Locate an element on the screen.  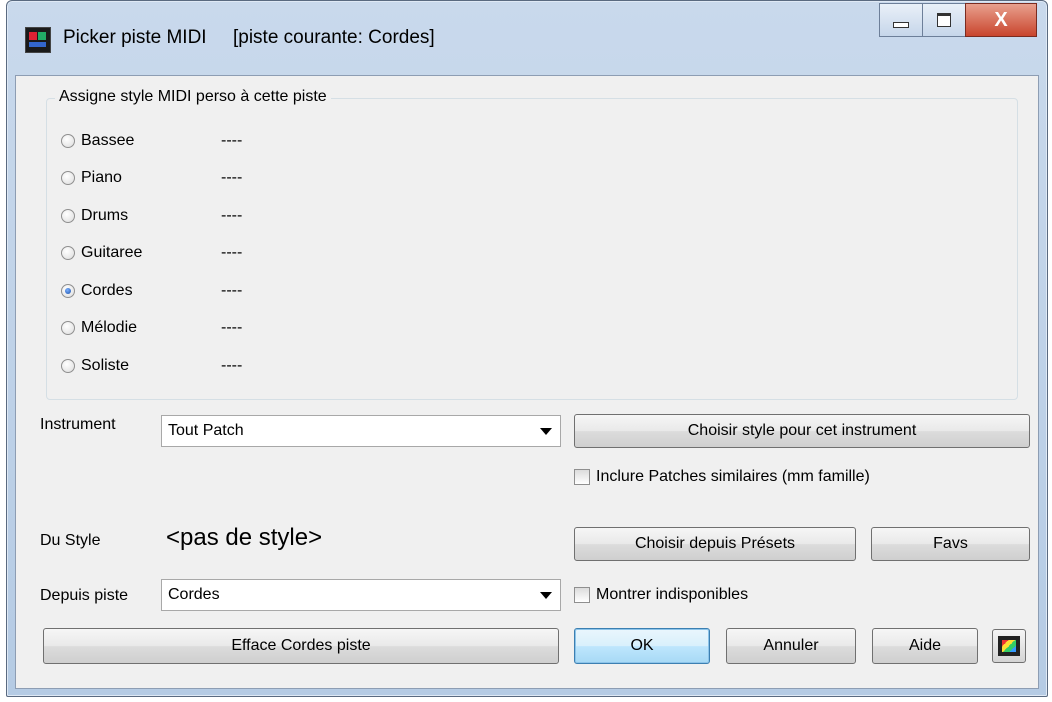
show-unavailable-checkbox is located at coordinates (582, 595).